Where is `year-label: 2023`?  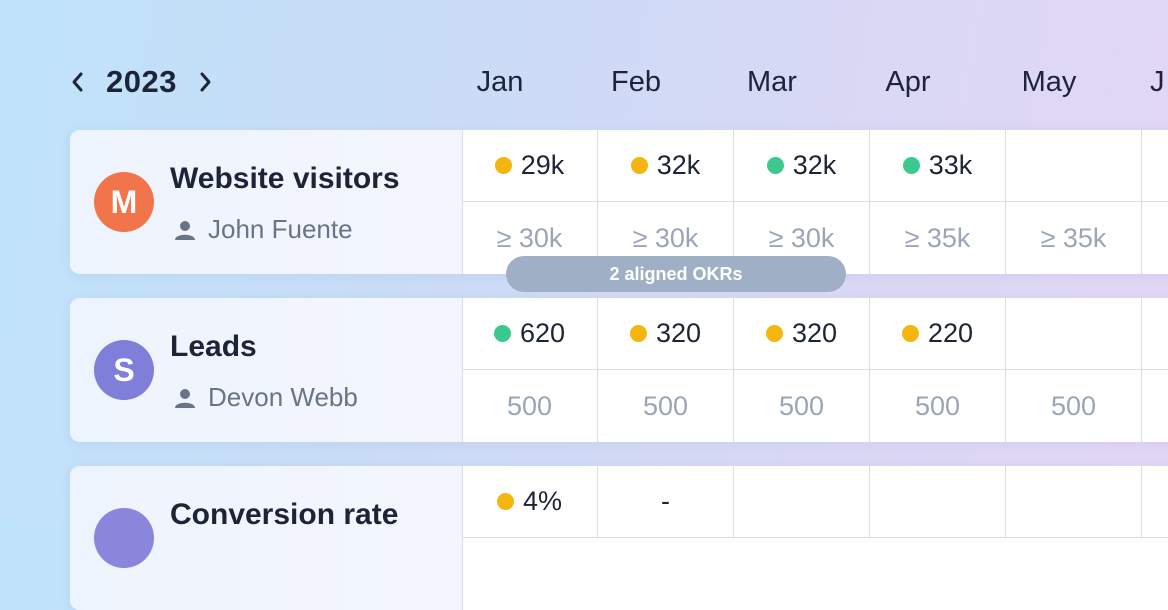 year-label: 2023 is located at coordinates (141, 81).